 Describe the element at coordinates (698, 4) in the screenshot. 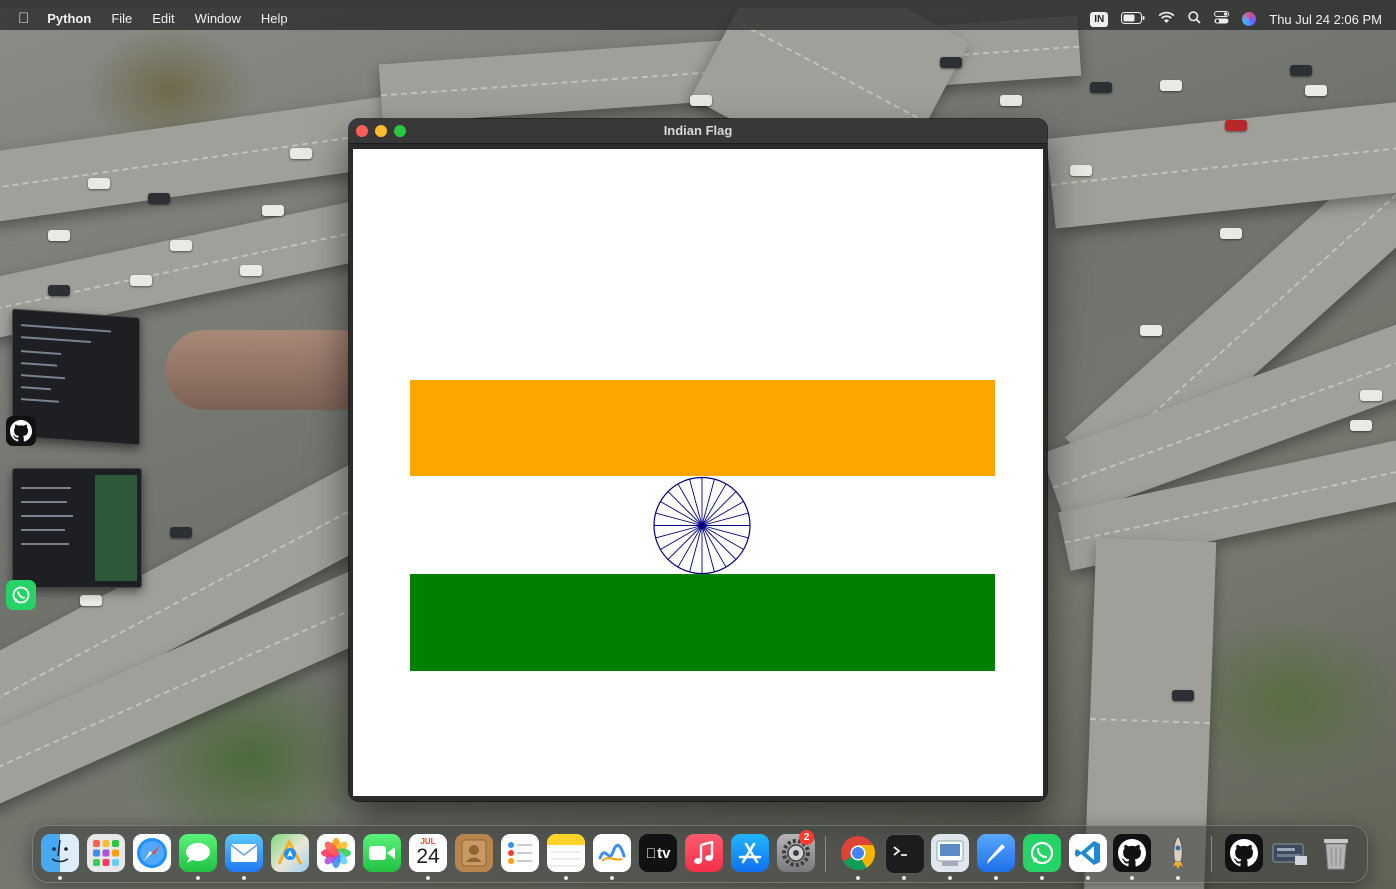

I see `screen-top-edge` at that location.